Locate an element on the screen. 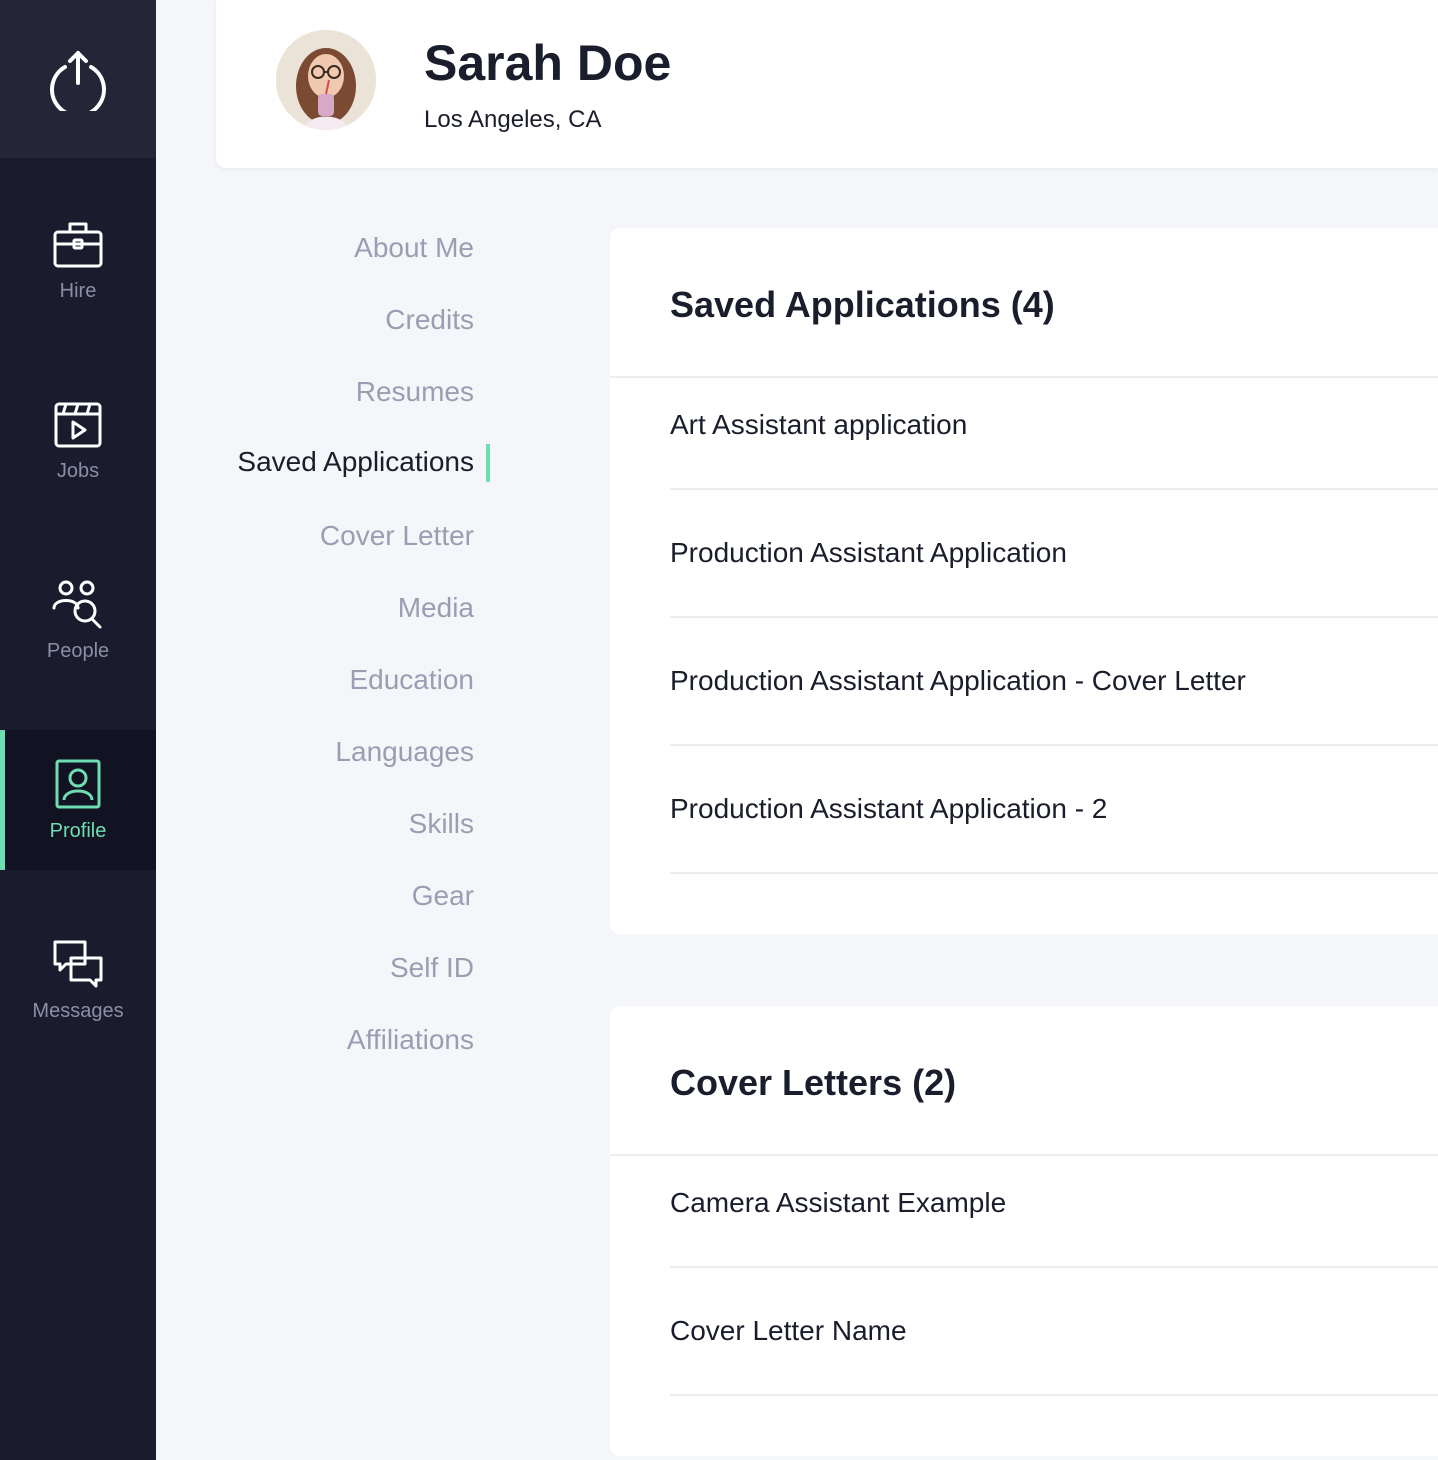  profile-name: Sarah Doe is located at coordinates (548, 63).